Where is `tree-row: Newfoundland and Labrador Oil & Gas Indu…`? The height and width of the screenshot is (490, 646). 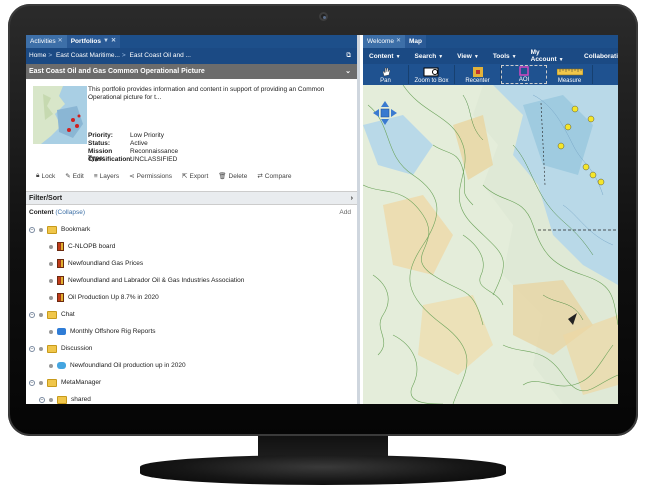 tree-row: Newfoundland and Labrador Oil & Gas Indu… is located at coordinates (136, 280).